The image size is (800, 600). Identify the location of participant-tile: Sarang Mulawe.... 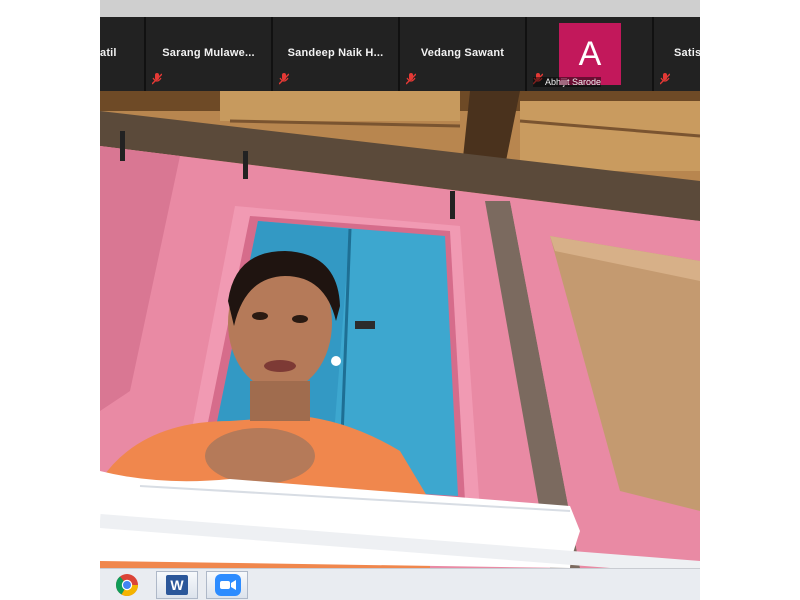
(209, 54).